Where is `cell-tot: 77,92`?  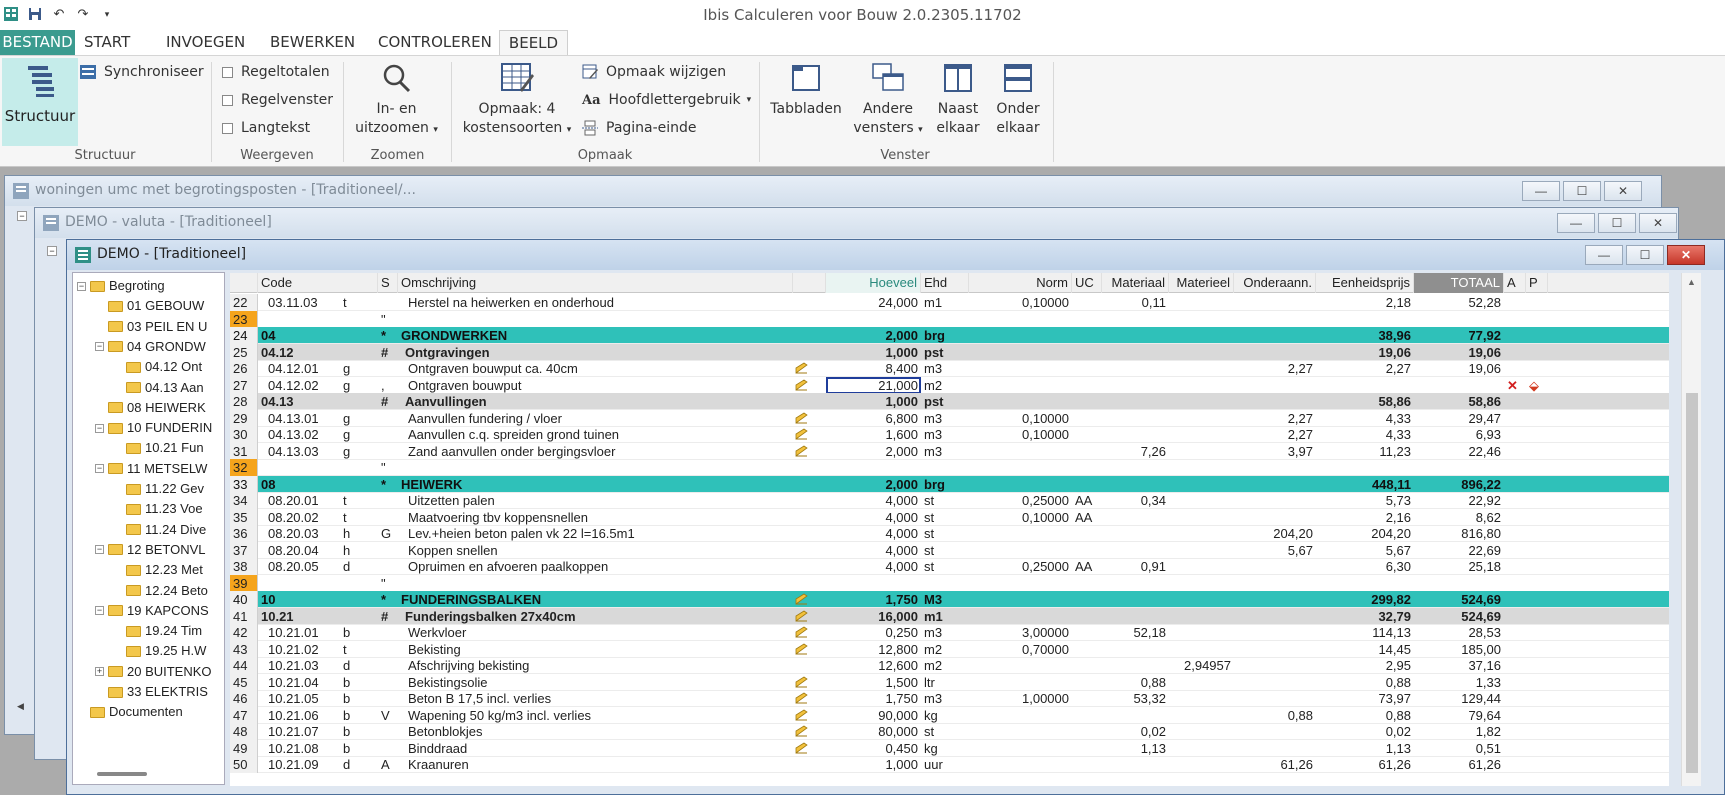 cell-tot: 77,92 is located at coordinates (1459, 335).